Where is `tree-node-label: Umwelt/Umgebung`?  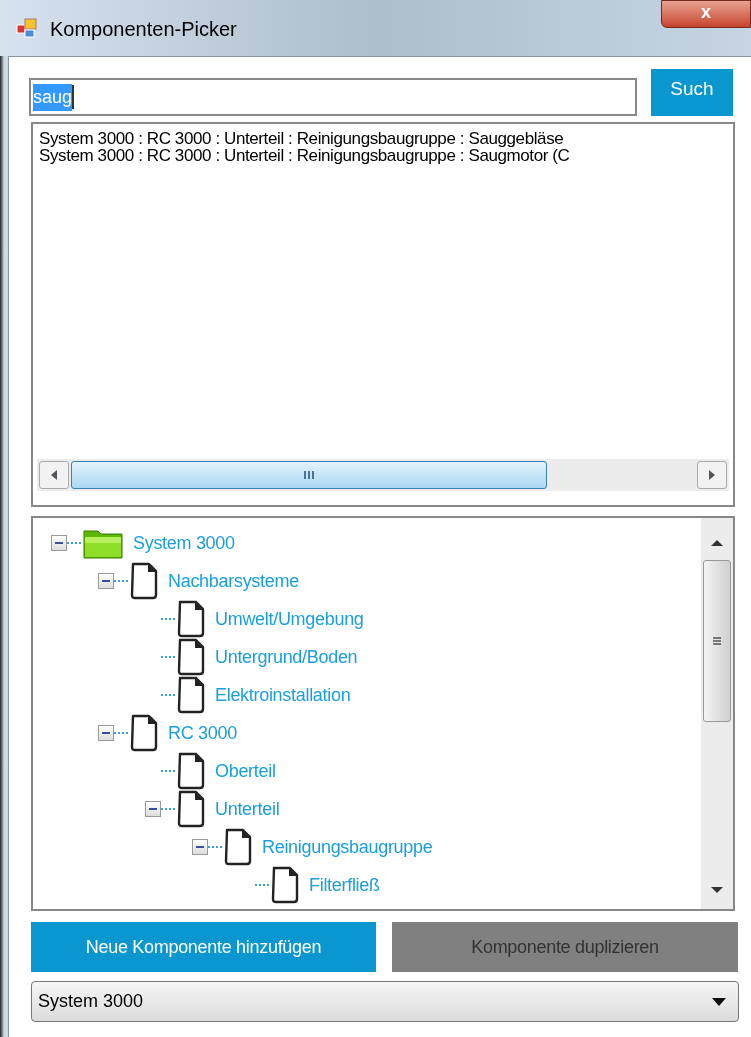
tree-node-label: Umwelt/Umgebung is located at coordinates (289, 619).